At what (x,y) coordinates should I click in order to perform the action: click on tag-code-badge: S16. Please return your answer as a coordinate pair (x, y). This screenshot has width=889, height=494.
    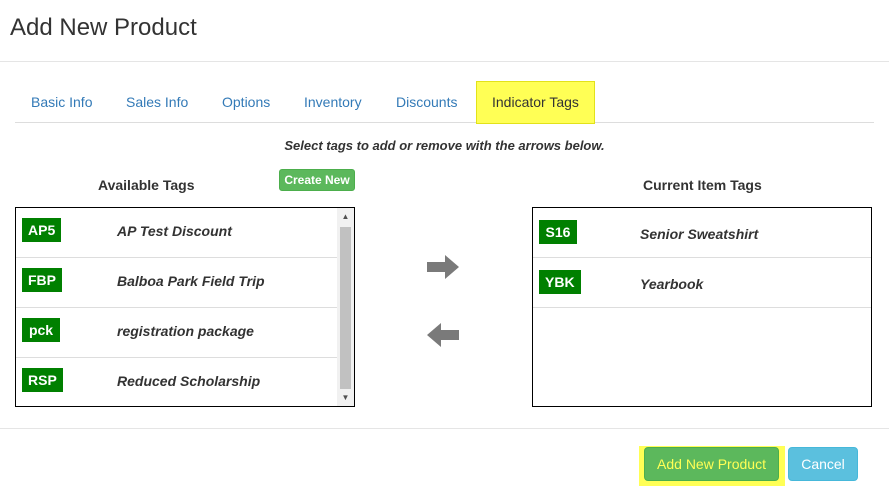
    Looking at the image, I should click on (558, 232).